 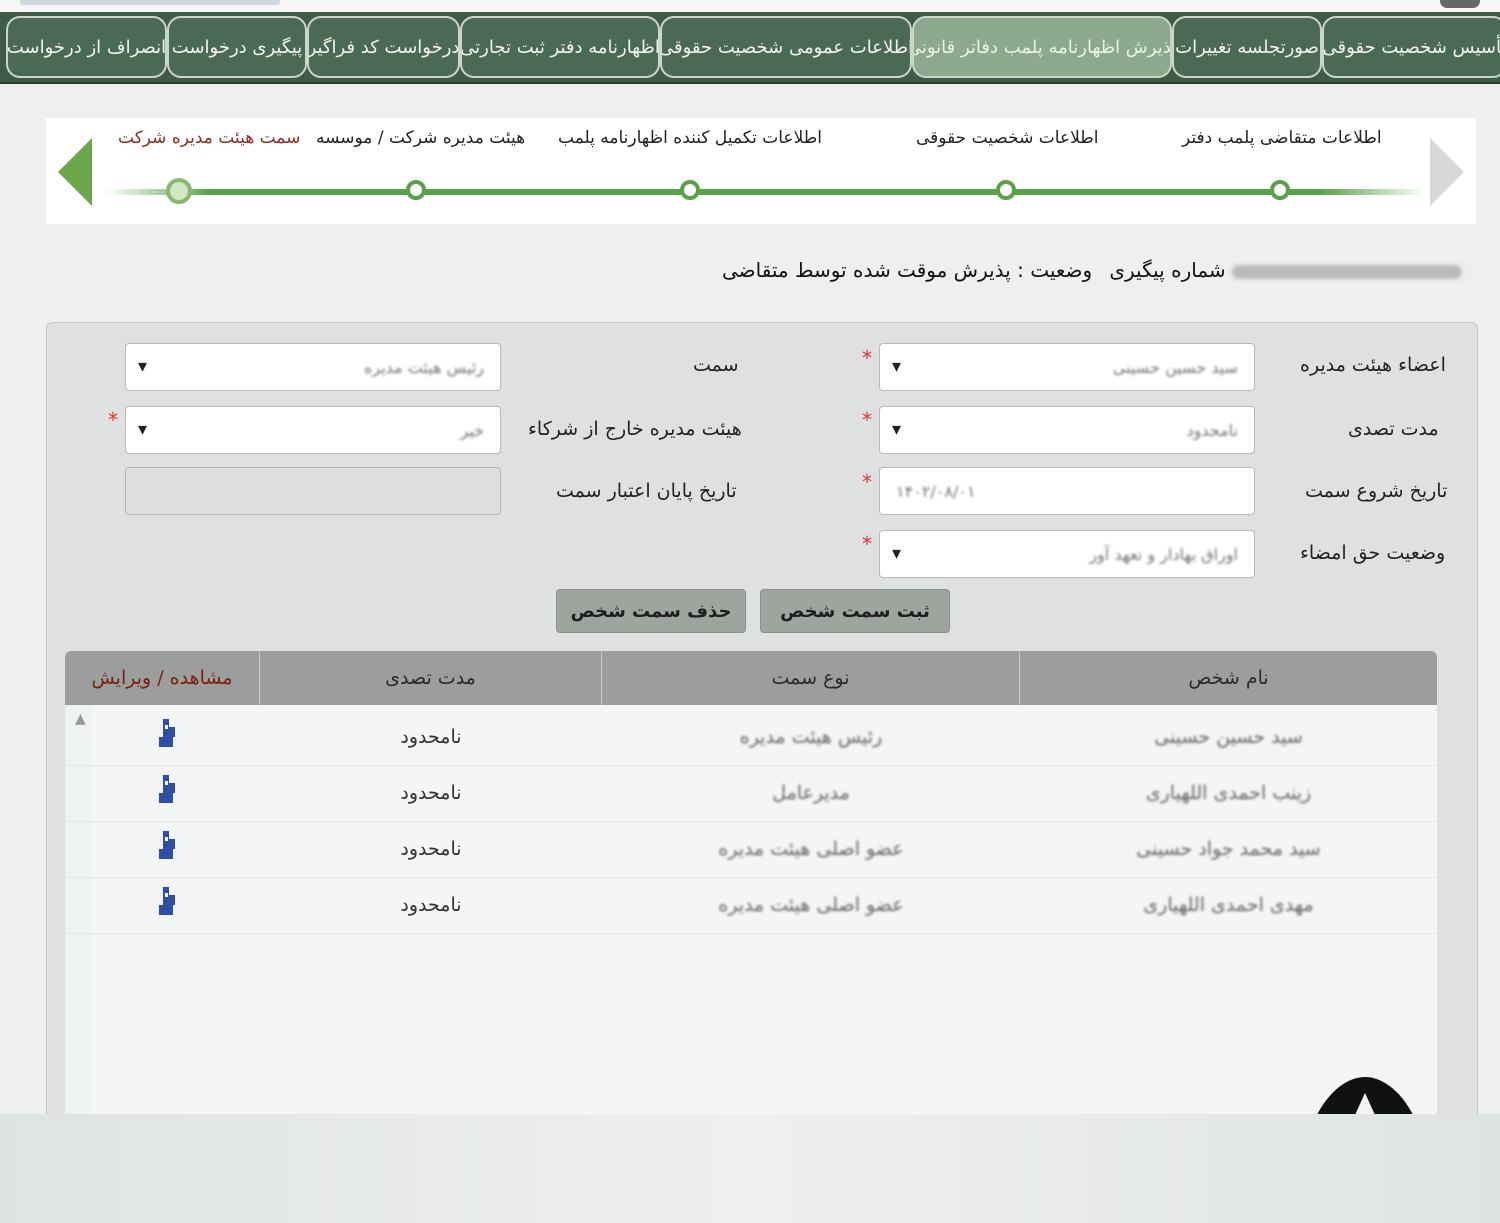 What do you see at coordinates (766, 192) in the screenshot?
I see `step-line` at bounding box center [766, 192].